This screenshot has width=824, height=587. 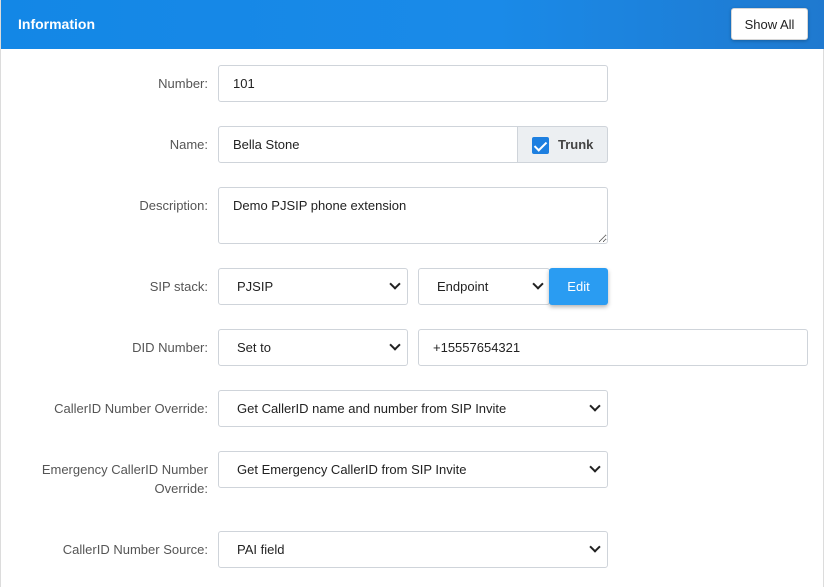 What do you see at coordinates (413, 215) in the screenshot?
I see `description-textarea: Demo PJSIP phone extension` at bounding box center [413, 215].